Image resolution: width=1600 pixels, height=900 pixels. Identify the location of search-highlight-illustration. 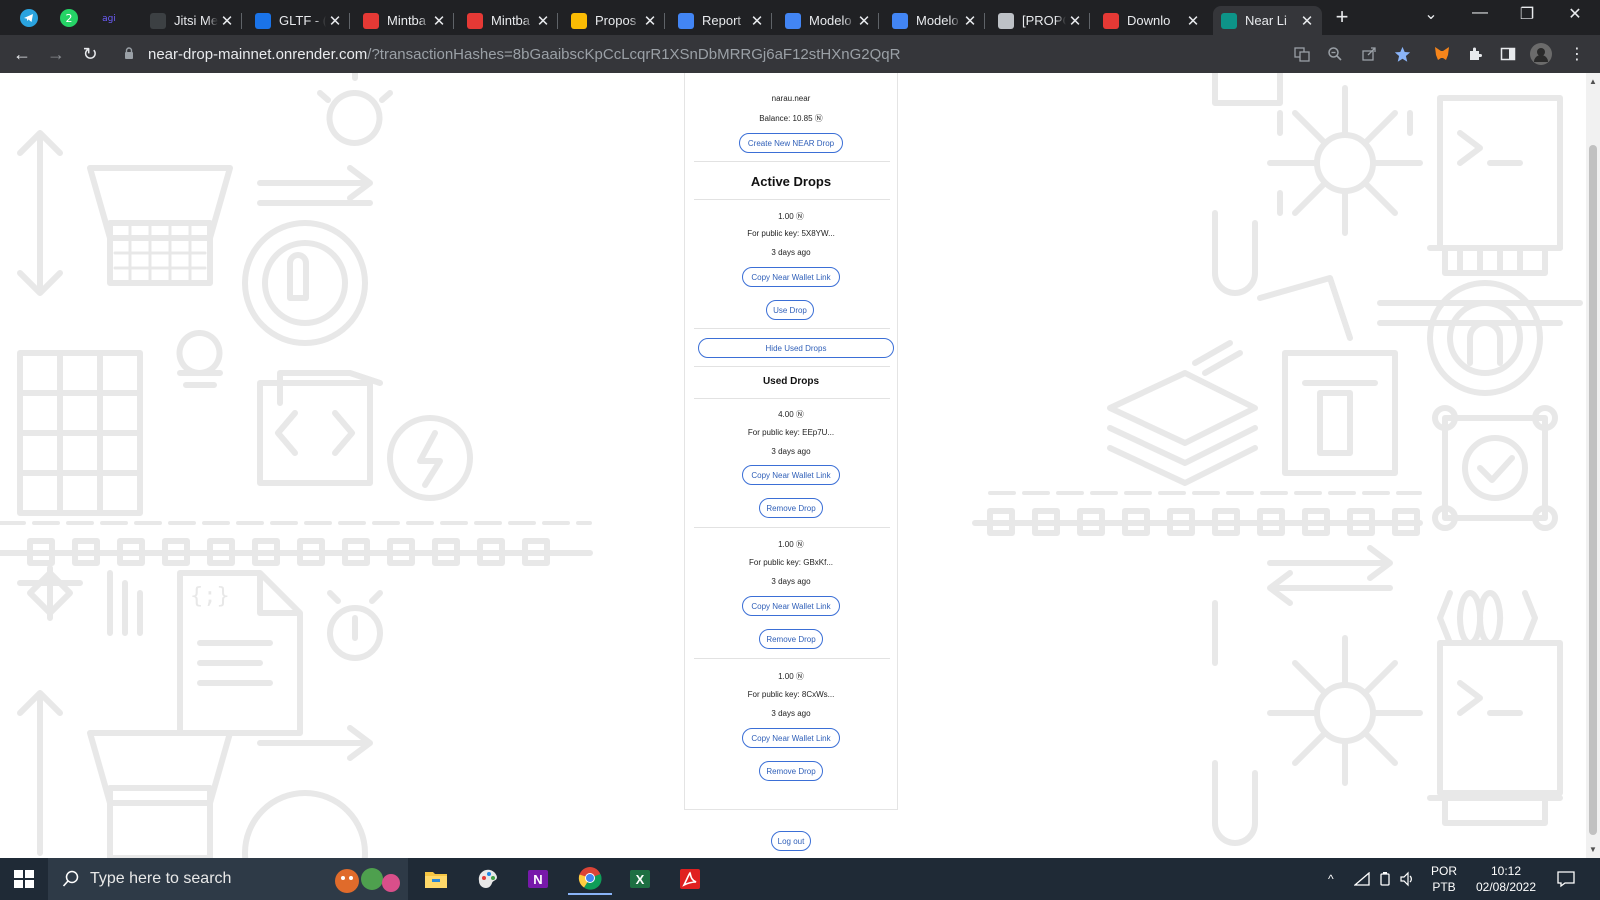
(367, 879).